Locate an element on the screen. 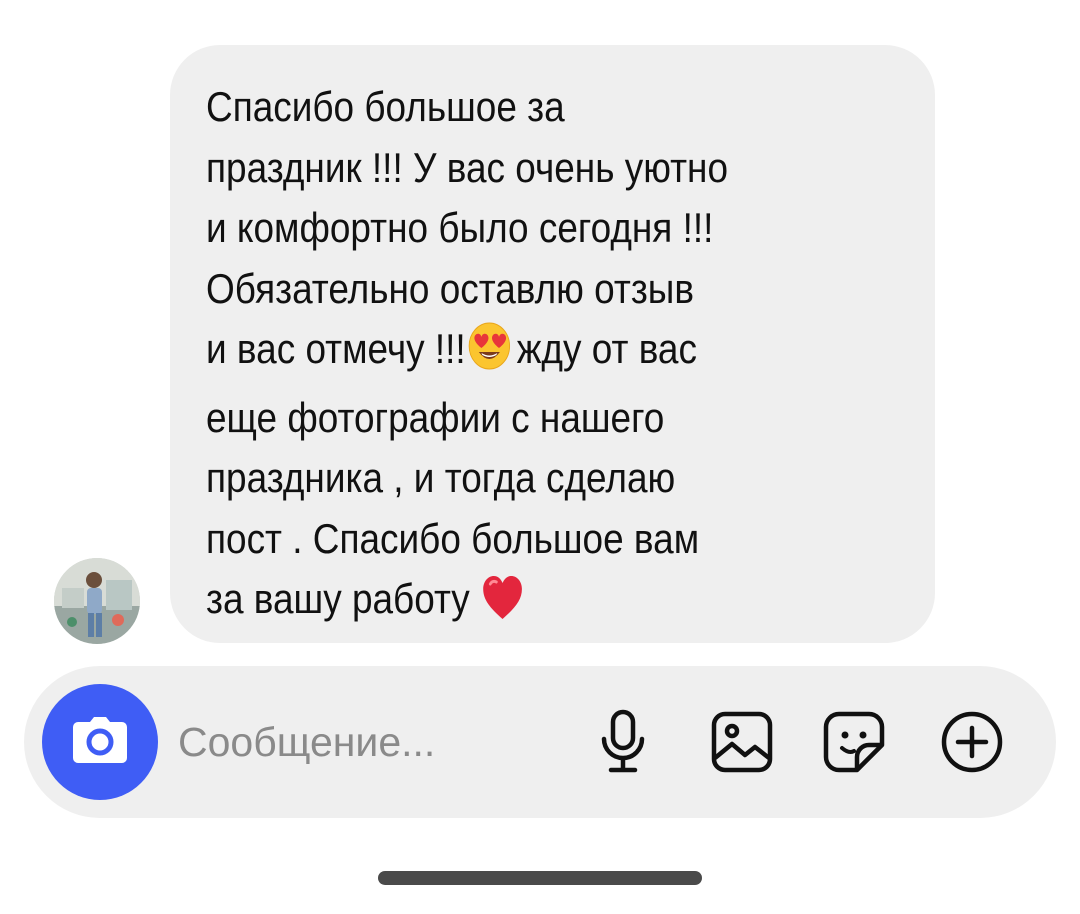 The image size is (1080, 914). sticker-button is located at coordinates (854, 742).